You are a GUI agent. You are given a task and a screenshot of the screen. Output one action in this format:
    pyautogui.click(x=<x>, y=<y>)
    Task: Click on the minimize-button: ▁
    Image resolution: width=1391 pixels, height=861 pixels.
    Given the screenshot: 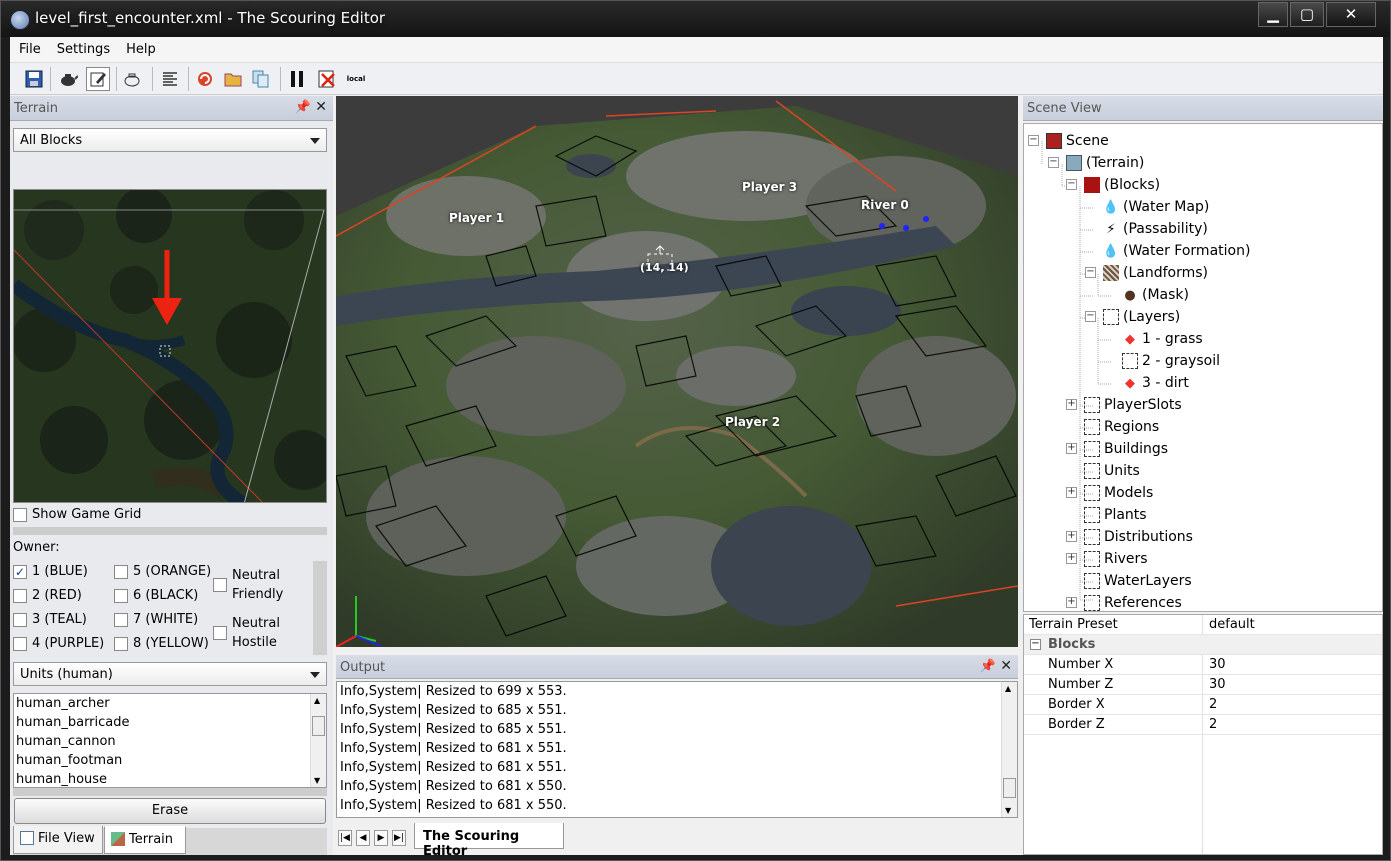 What is the action you would take?
    pyautogui.click(x=1273, y=14)
    